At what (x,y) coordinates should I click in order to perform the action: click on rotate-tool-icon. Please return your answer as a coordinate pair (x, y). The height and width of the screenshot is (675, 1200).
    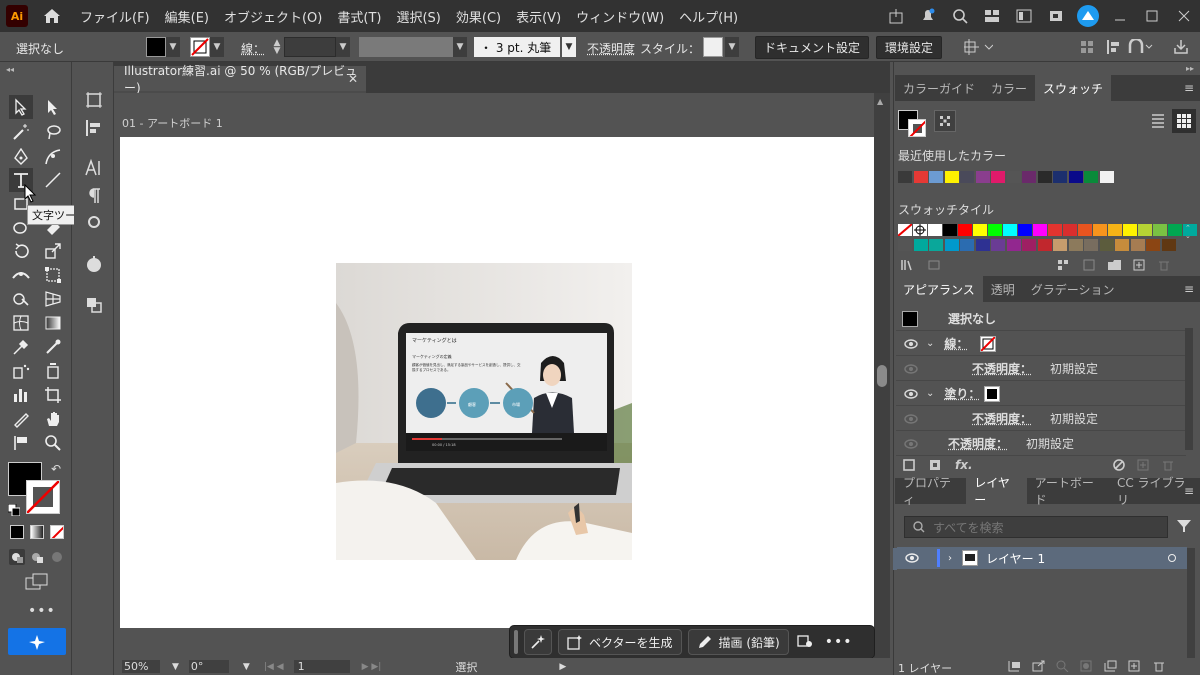
    Looking at the image, I should click on (21, 251).